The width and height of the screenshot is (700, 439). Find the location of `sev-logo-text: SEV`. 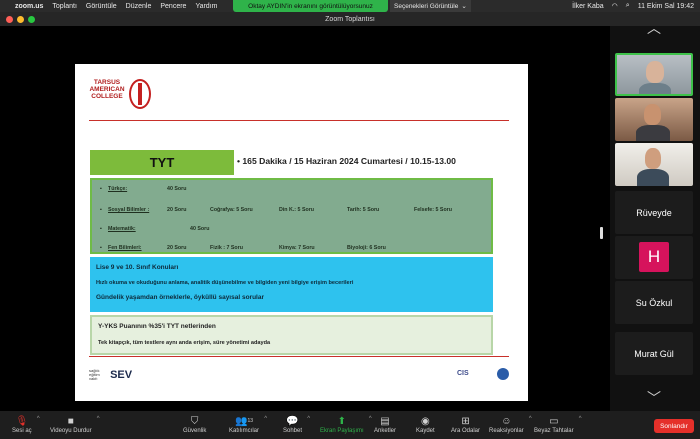

sev-logo-text: SEV is located at coordinates (121, 375).